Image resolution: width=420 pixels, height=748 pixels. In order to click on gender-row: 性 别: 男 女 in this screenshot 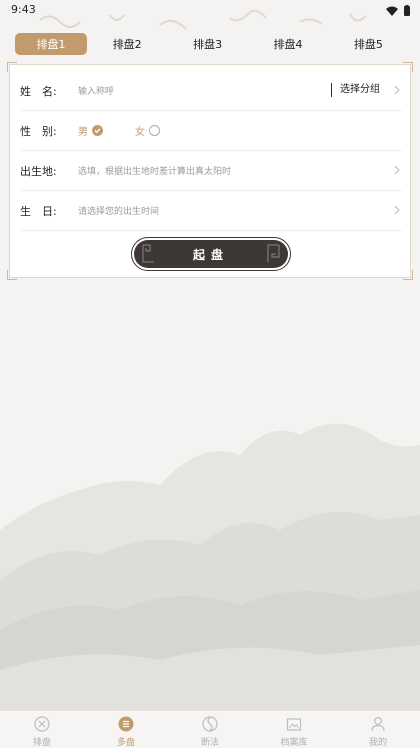, I will do `click(211, 131)`.